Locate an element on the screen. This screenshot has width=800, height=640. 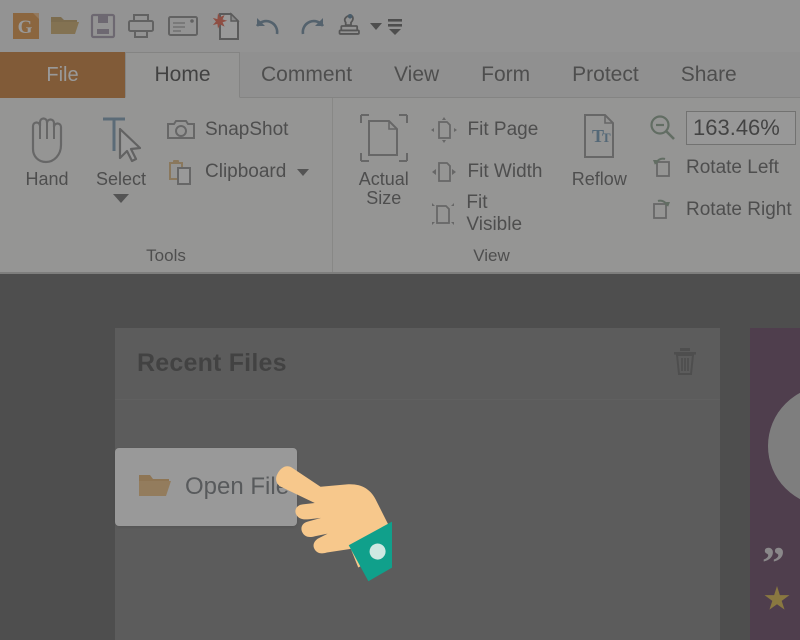
ribbon-group-tools-body: Hand Select SnapShot Clipboard is located at coordinates (166, 172).